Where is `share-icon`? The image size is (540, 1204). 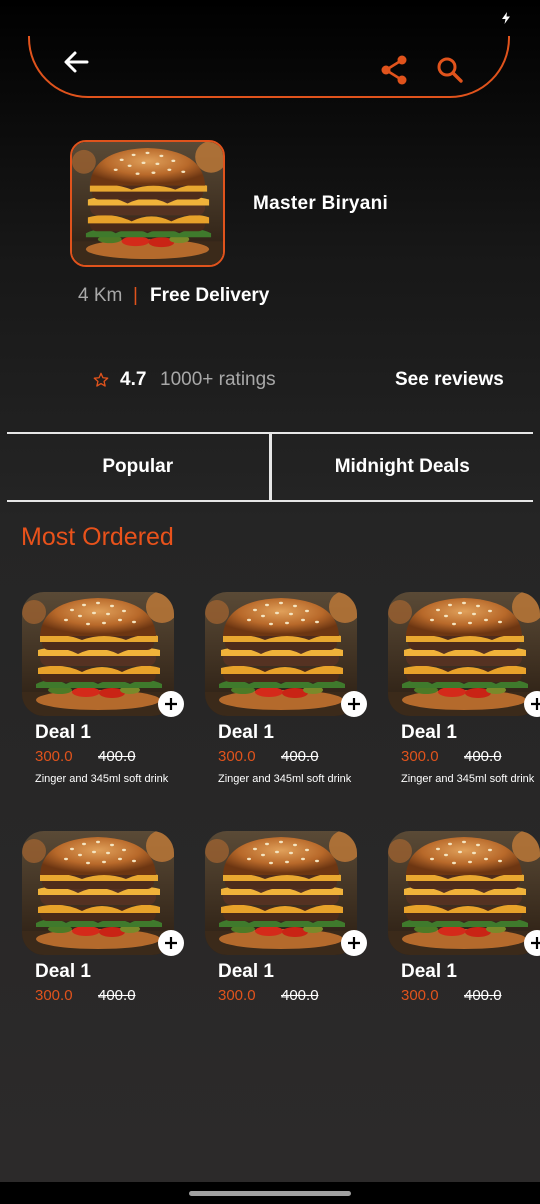 share-icon is located at coordinates (394, 70).